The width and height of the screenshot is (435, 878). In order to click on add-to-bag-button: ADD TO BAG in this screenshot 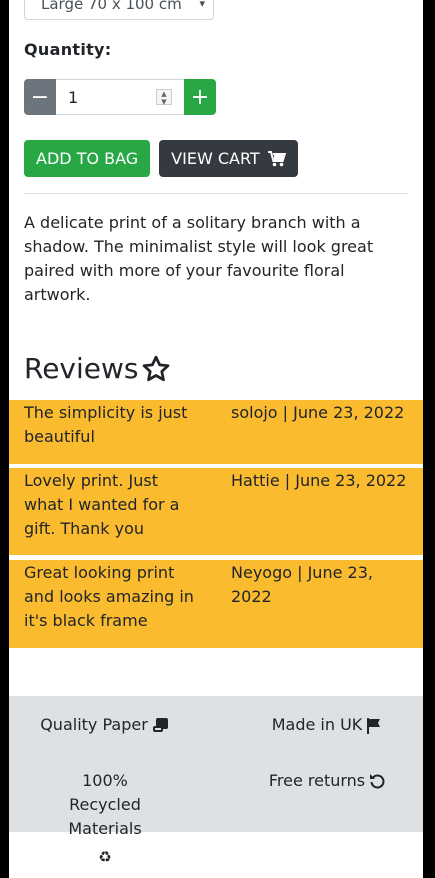, I will do `click(87, 158)`.